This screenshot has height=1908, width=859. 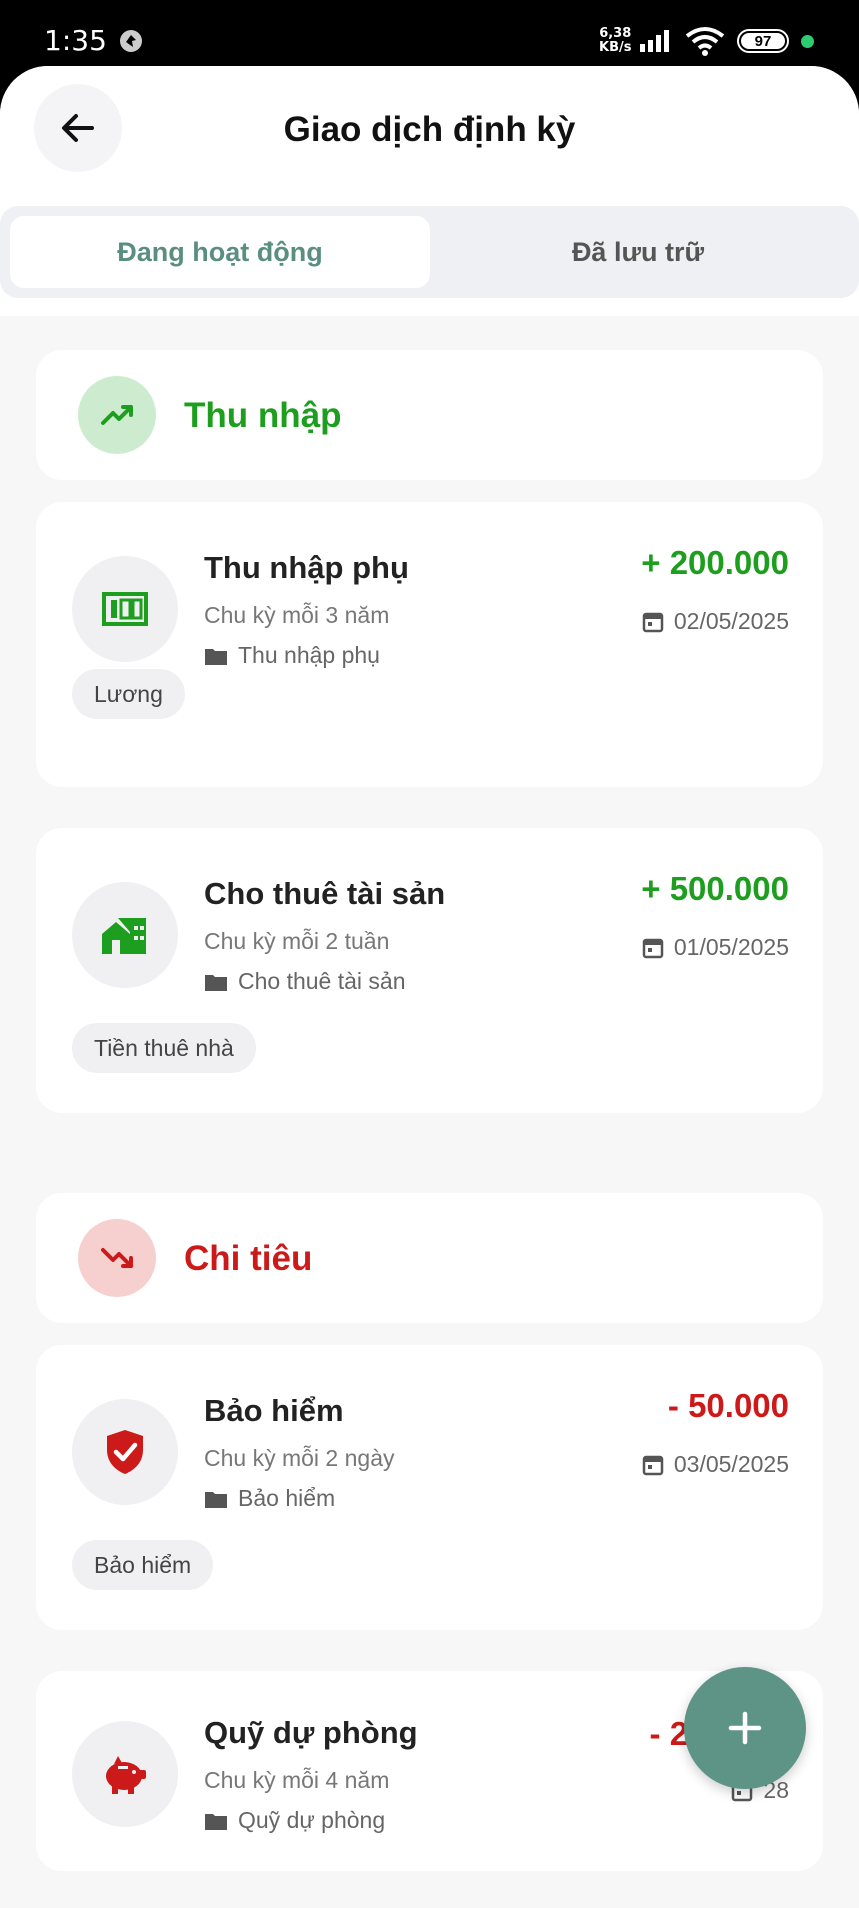 I want to click on card-date-value: 02/05/2025, so click(x=731, y=621).